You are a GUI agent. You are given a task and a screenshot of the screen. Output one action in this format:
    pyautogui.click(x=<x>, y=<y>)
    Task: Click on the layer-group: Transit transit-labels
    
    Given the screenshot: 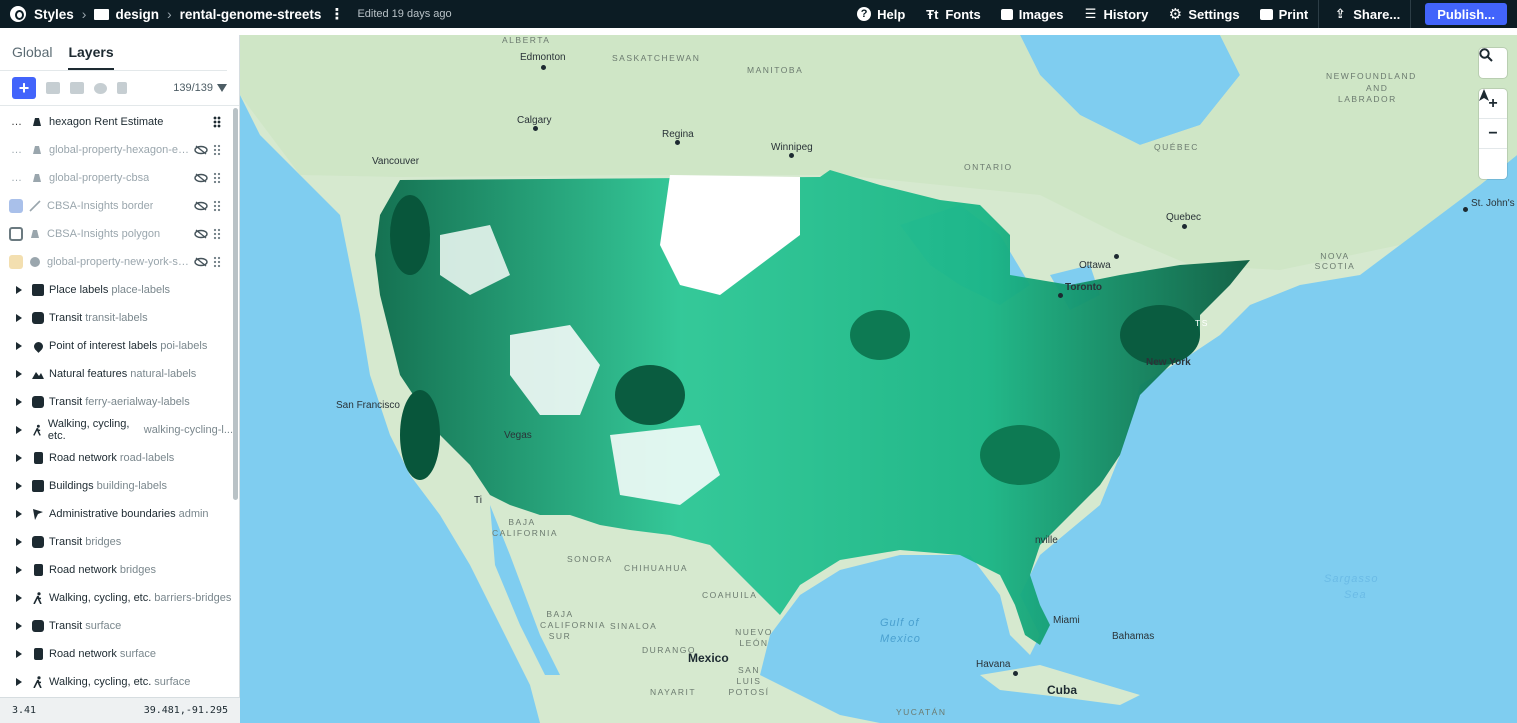 What is the action you would take?
    pyautogui.click(x=116, y=318)
    